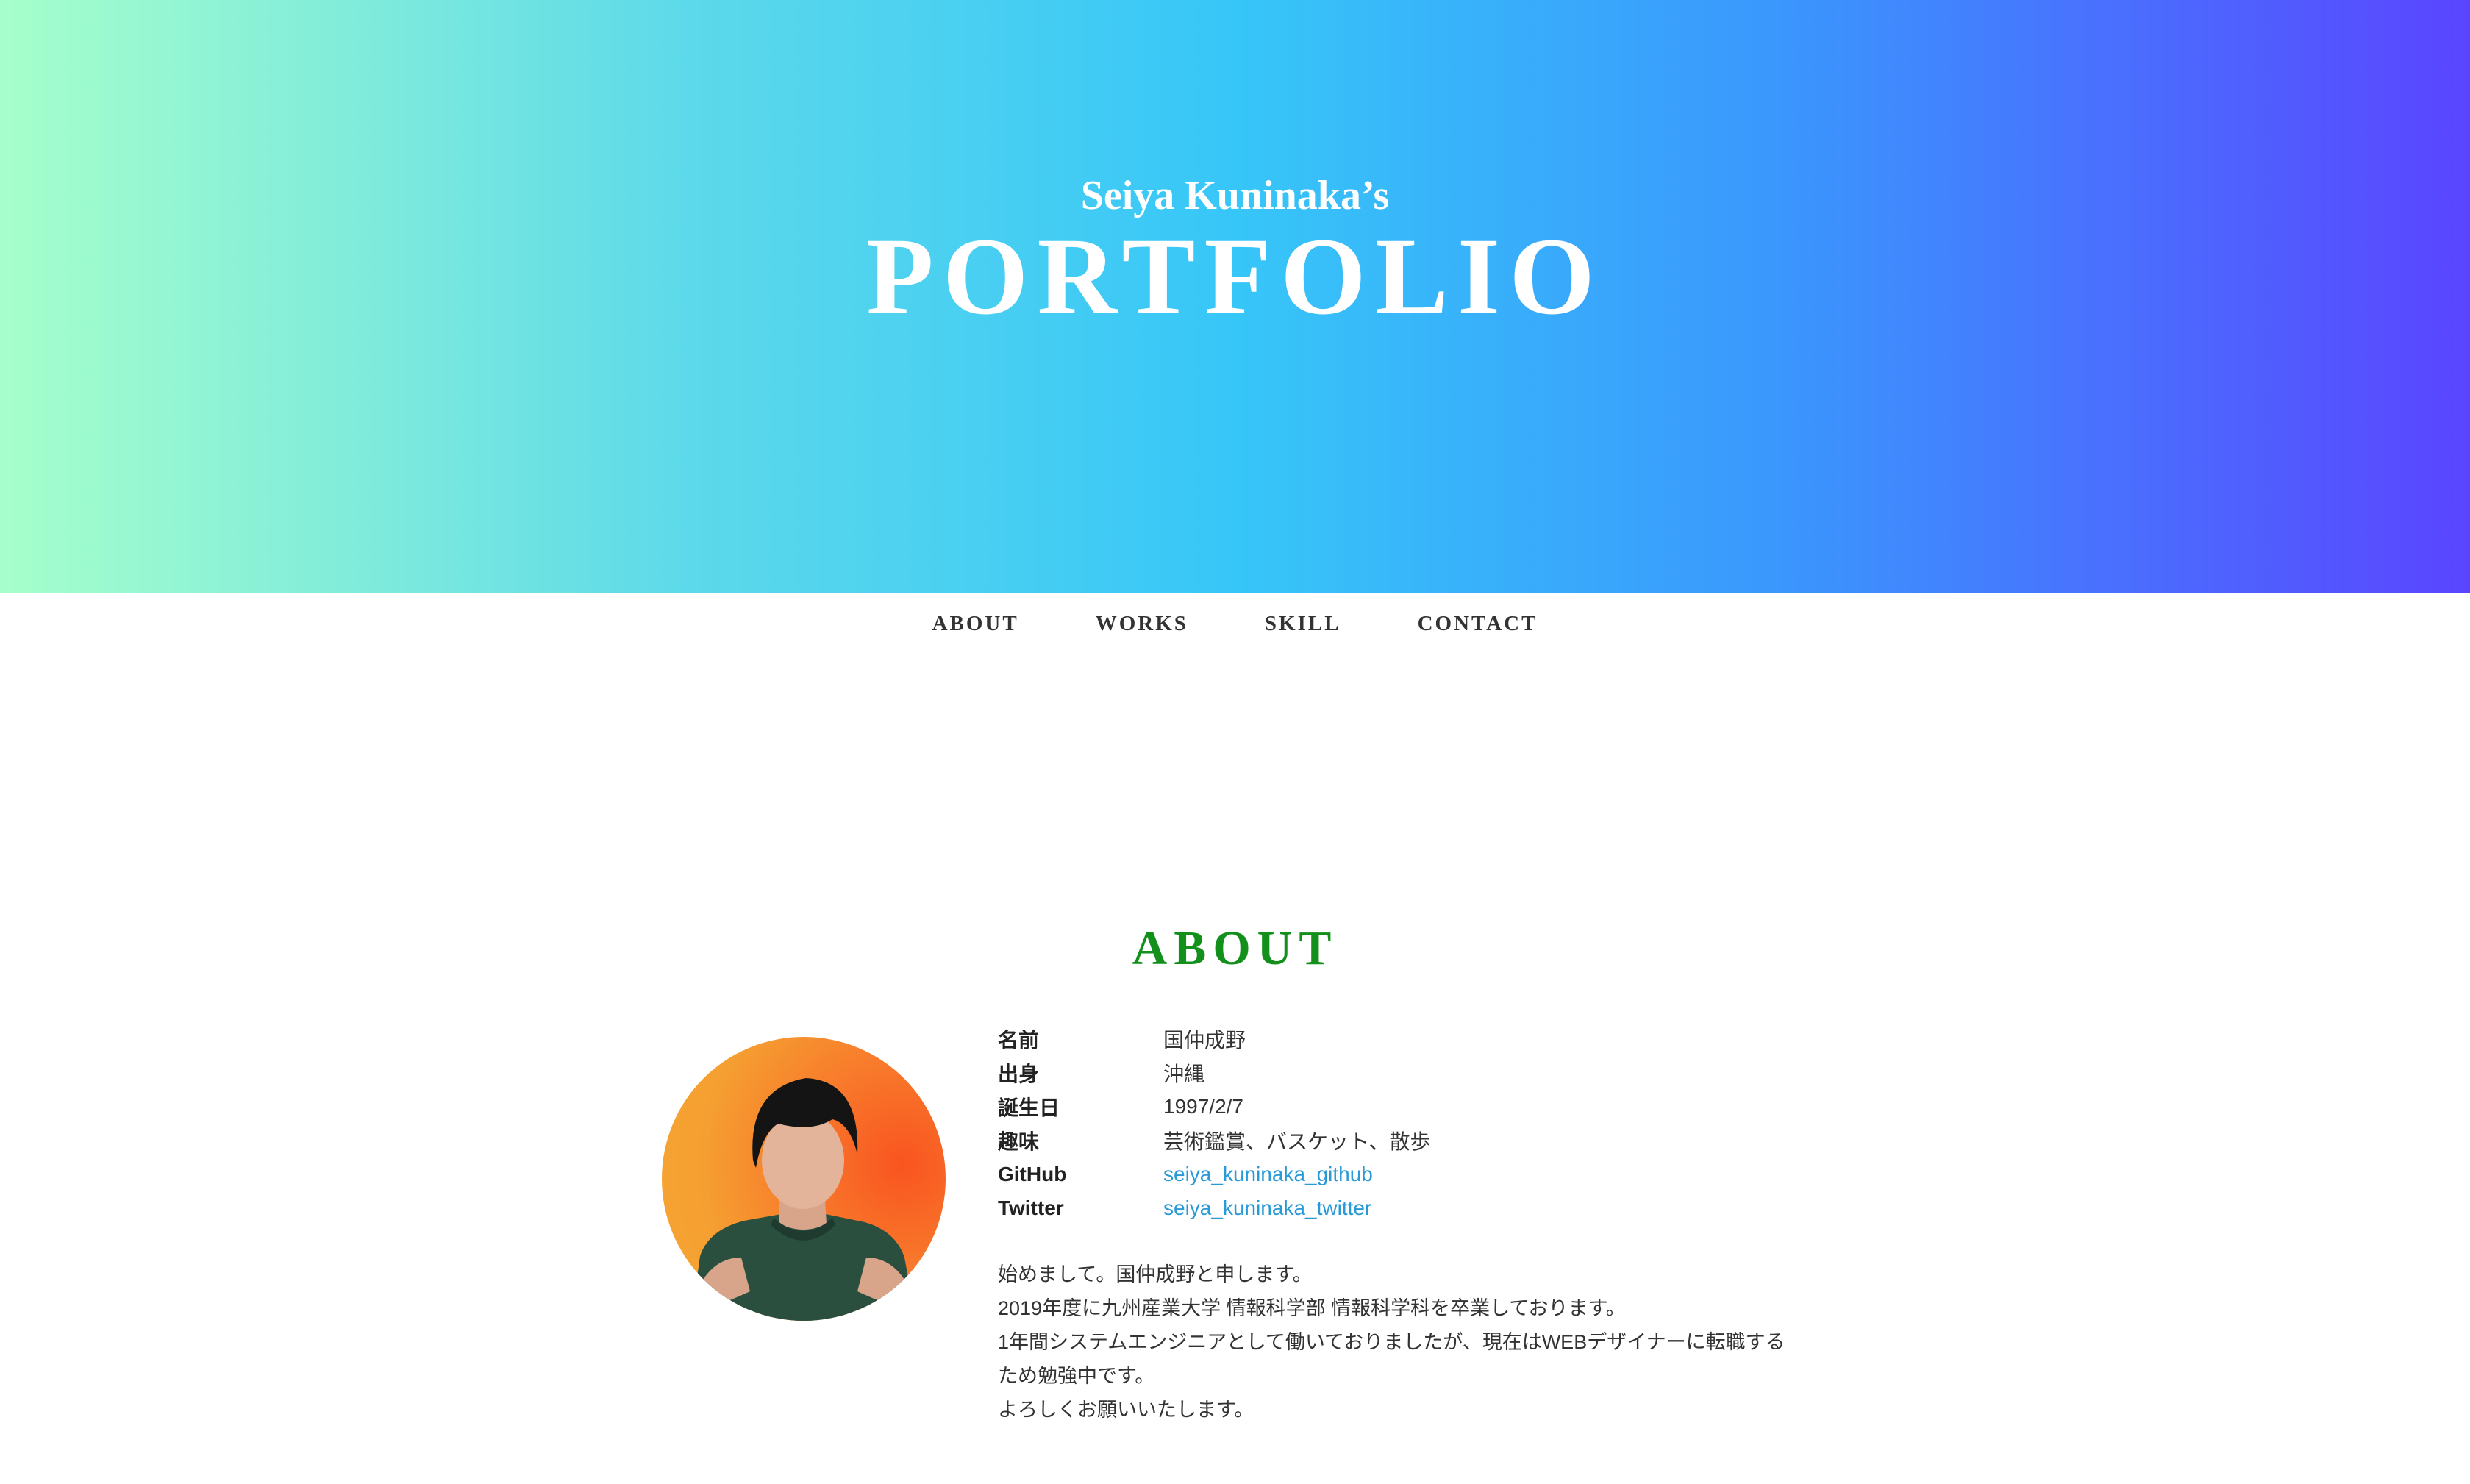  What do you see at coordinates (1184, 1074) in the screenshot?
I see `profile-value: 沖縄` at bounding box center [1184, 1074].